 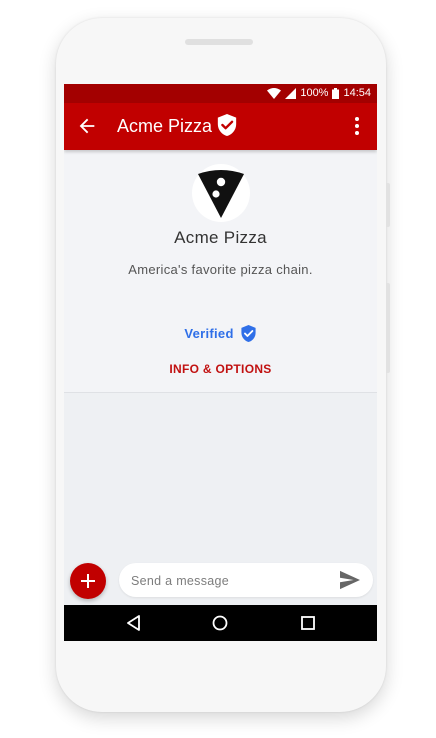 I want to click on signal-icon, so click(x=291, y=93).